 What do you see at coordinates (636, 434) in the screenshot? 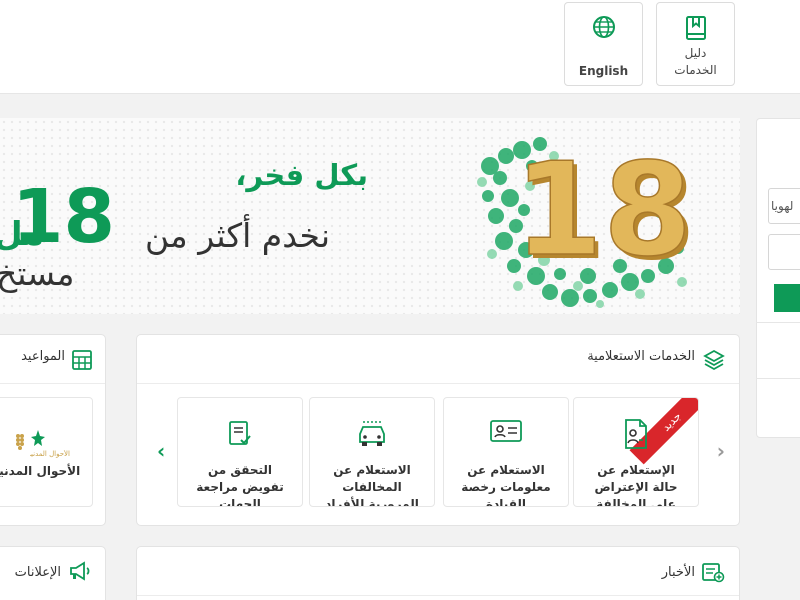
I see `document-user-icon` at bounding box center [636, 434].